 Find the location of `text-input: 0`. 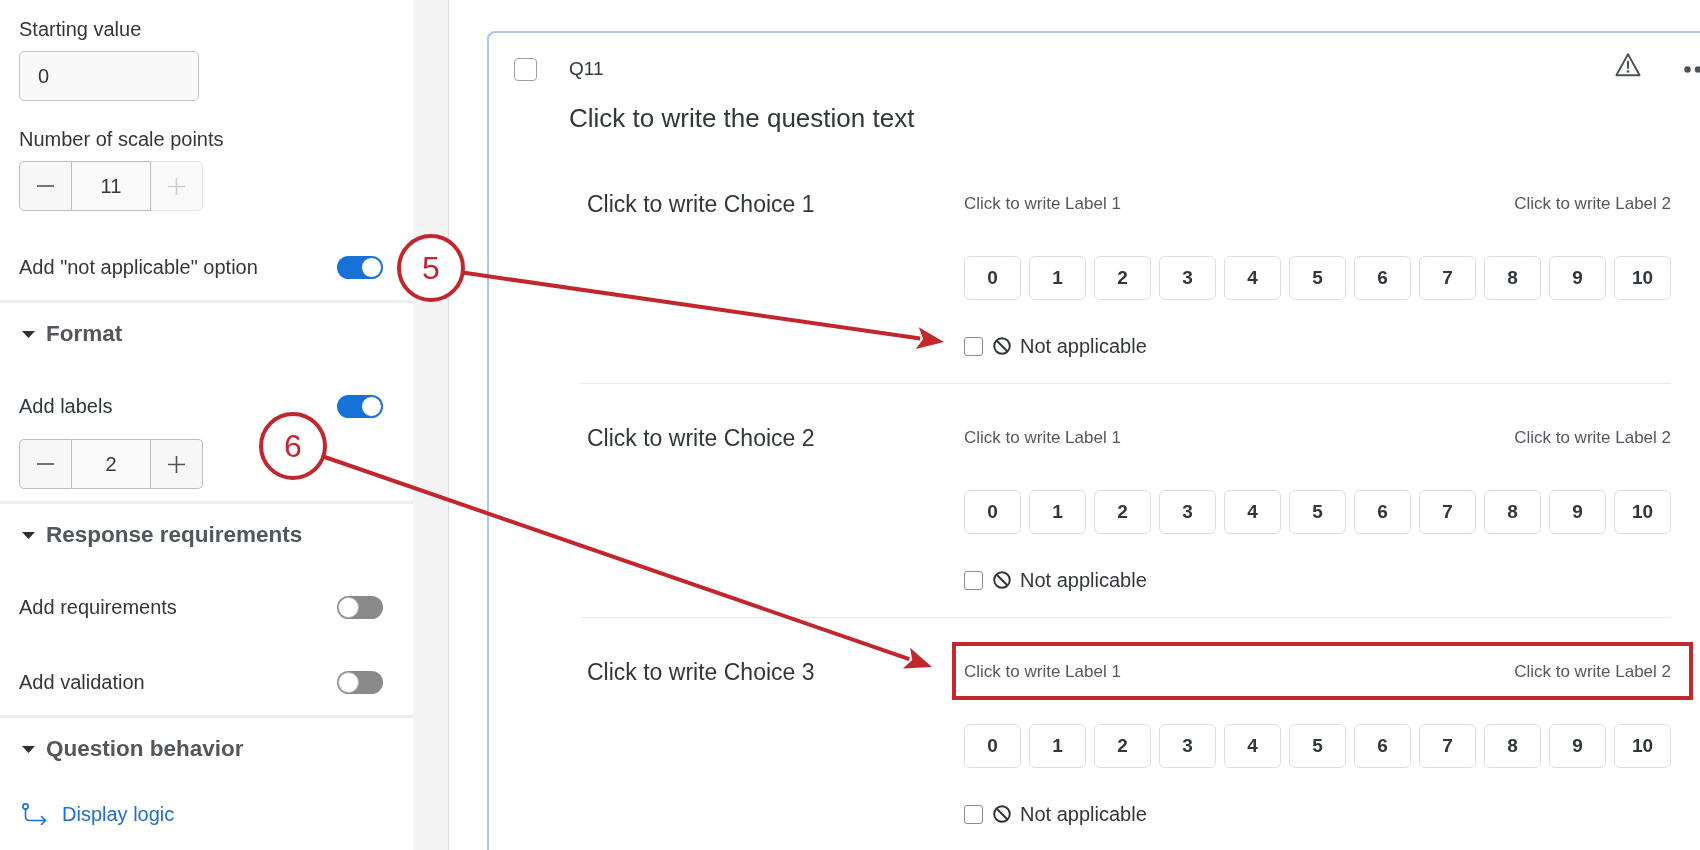

text-input: 0 is located at coordinates (109, 76).